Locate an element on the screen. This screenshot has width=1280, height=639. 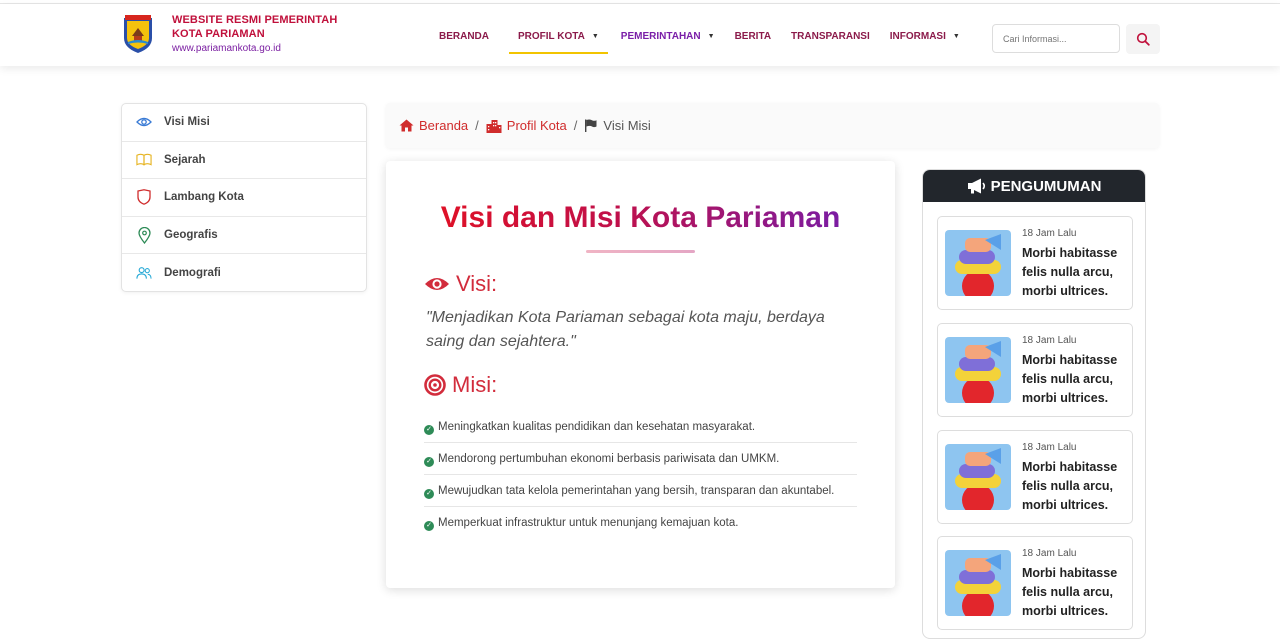
breadcrumb-parent: Profil Kota is located at coordinates (526, 125).